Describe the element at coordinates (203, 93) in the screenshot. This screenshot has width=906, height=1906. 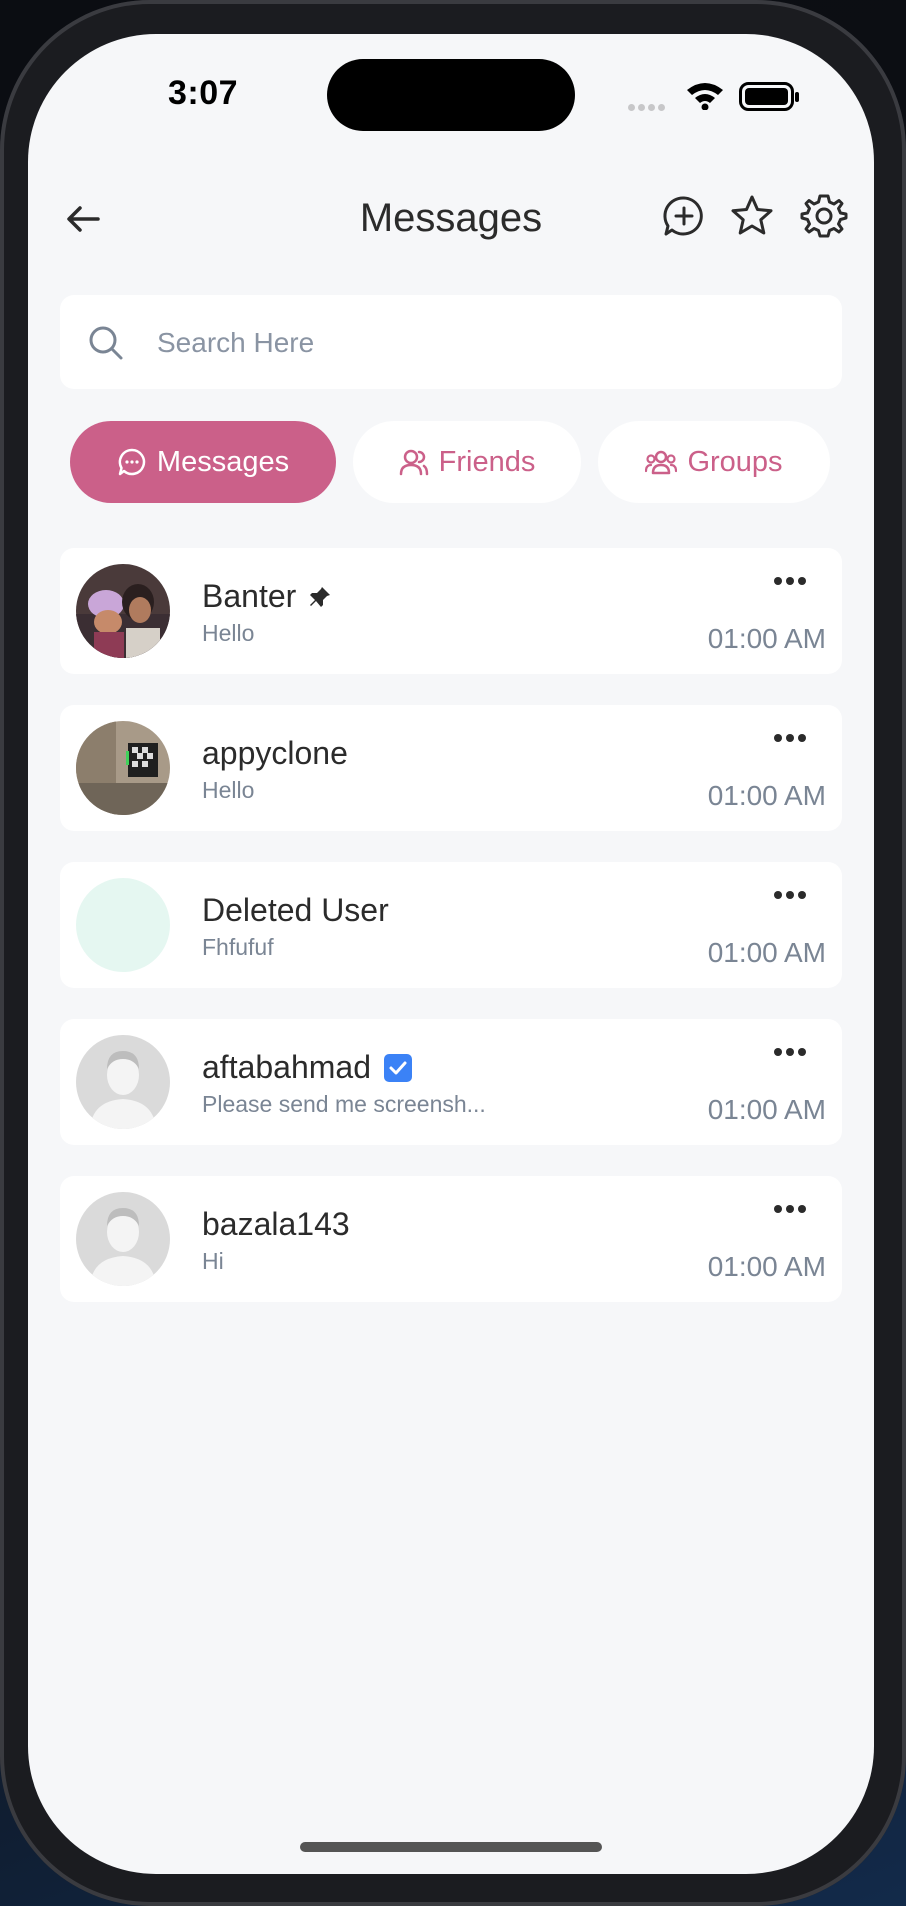
I see `status-time: 3:07` at that location.